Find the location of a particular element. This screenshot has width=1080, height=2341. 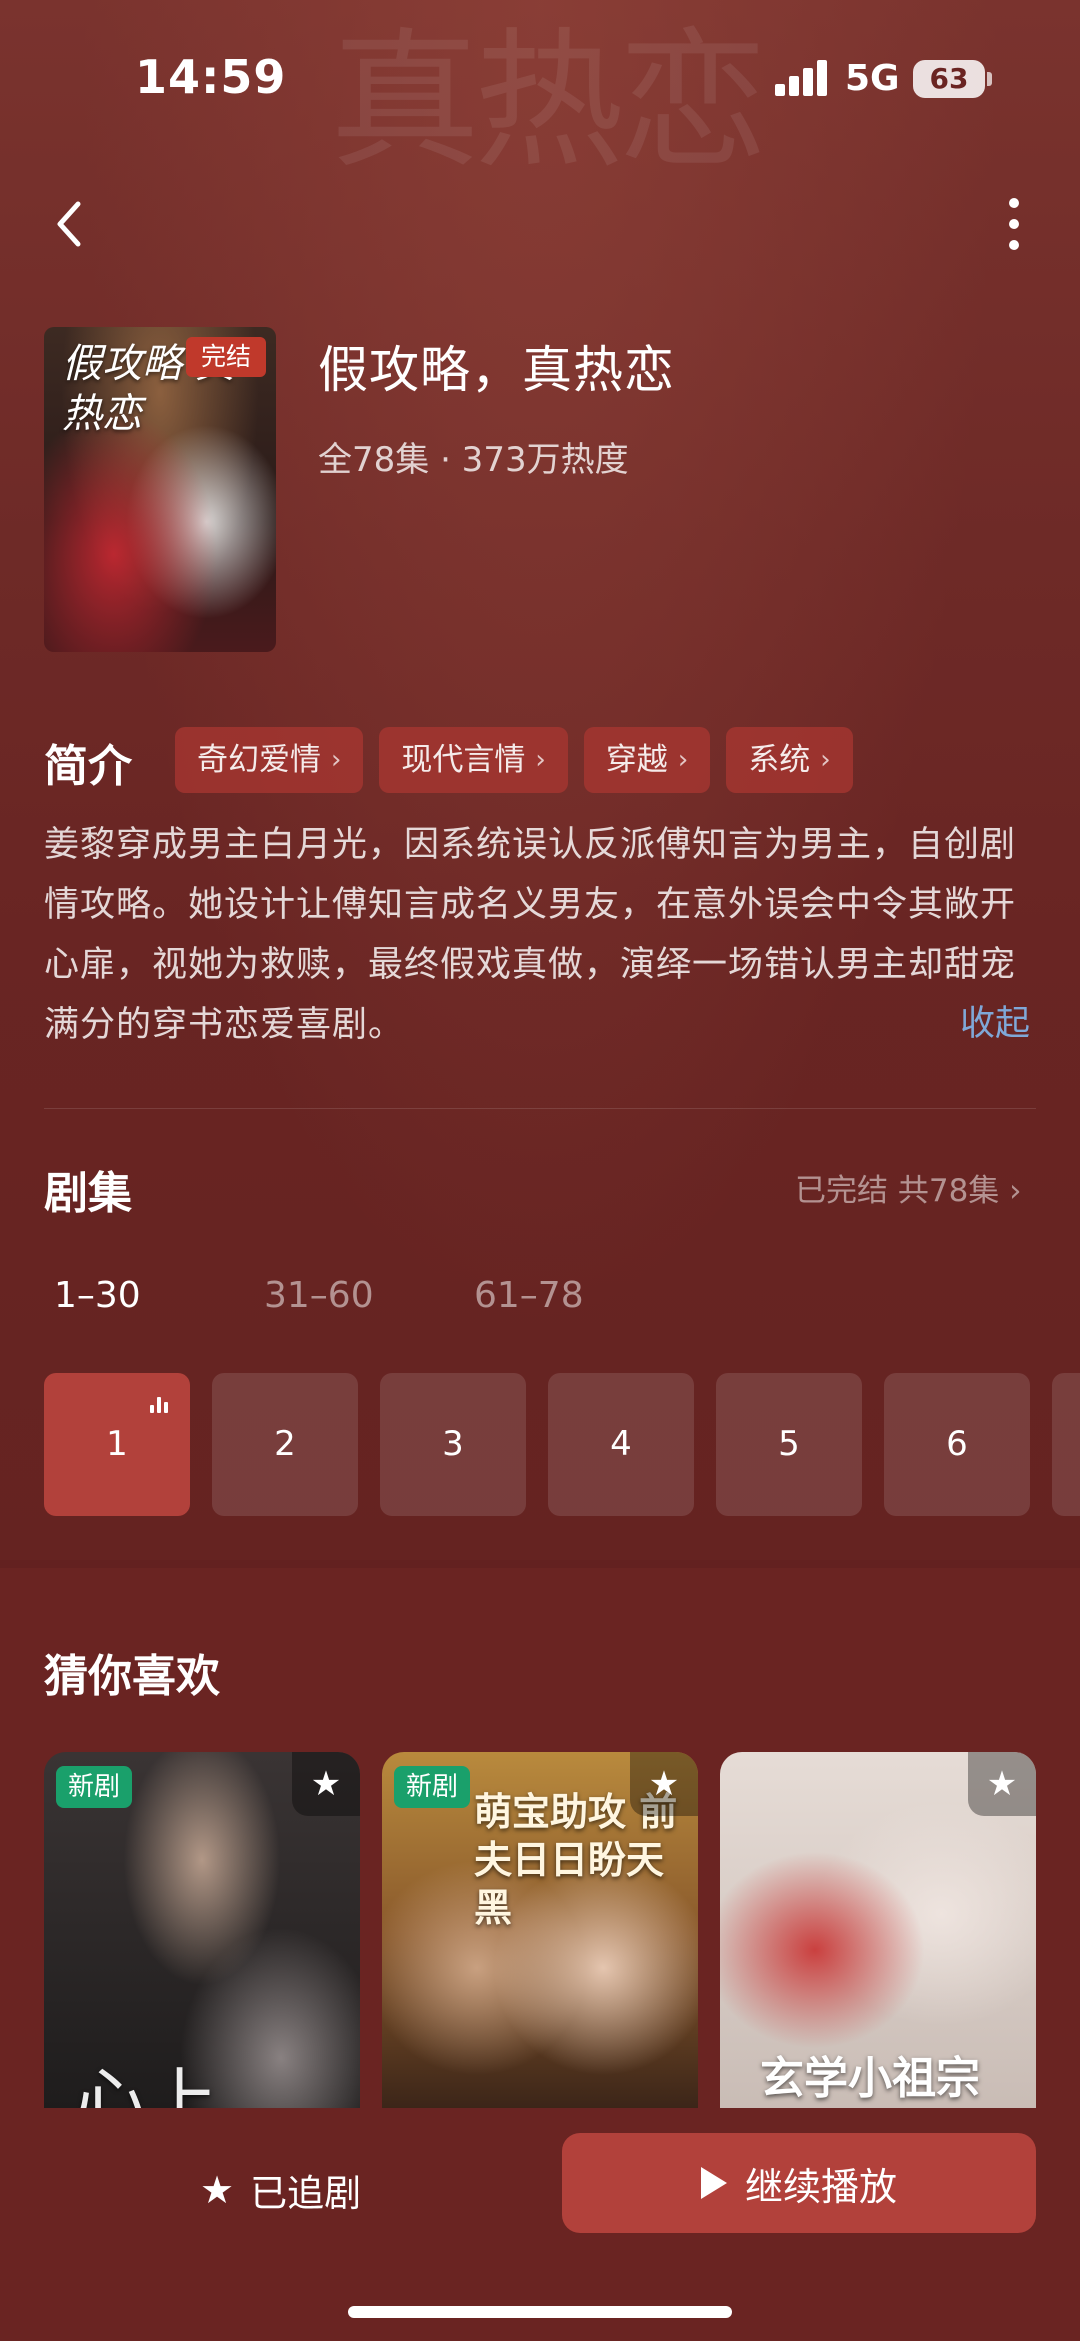

genre-tag: 现代言情 › is located at coordinates (473, 760).